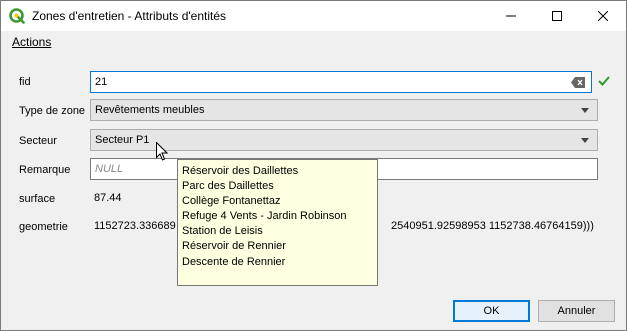 This screenshot has height=331, width=627. What do you see at coordinates (129, 16) in the screenshot?
I see `window-title: Zones d'entretien - Attributs d'entités` at bounding box center [129, 16].